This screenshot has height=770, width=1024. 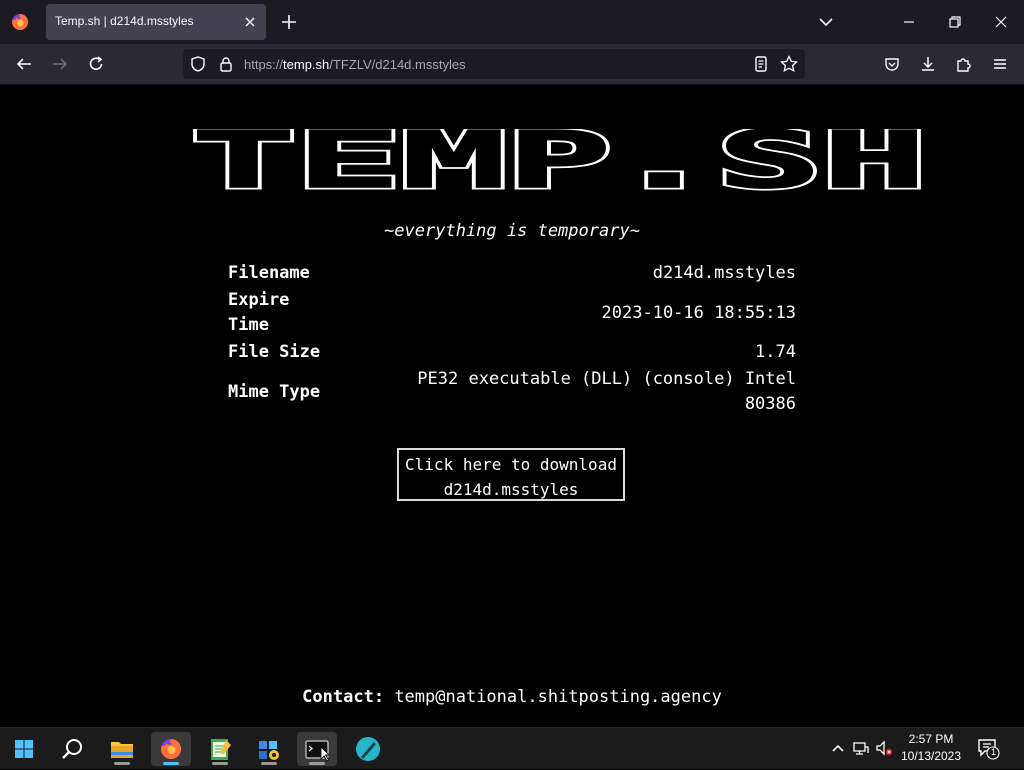 What do you see at coordinates (250, 22) in the screenshot?
I see `close-tab-icon` at bounding box center [250, 22].